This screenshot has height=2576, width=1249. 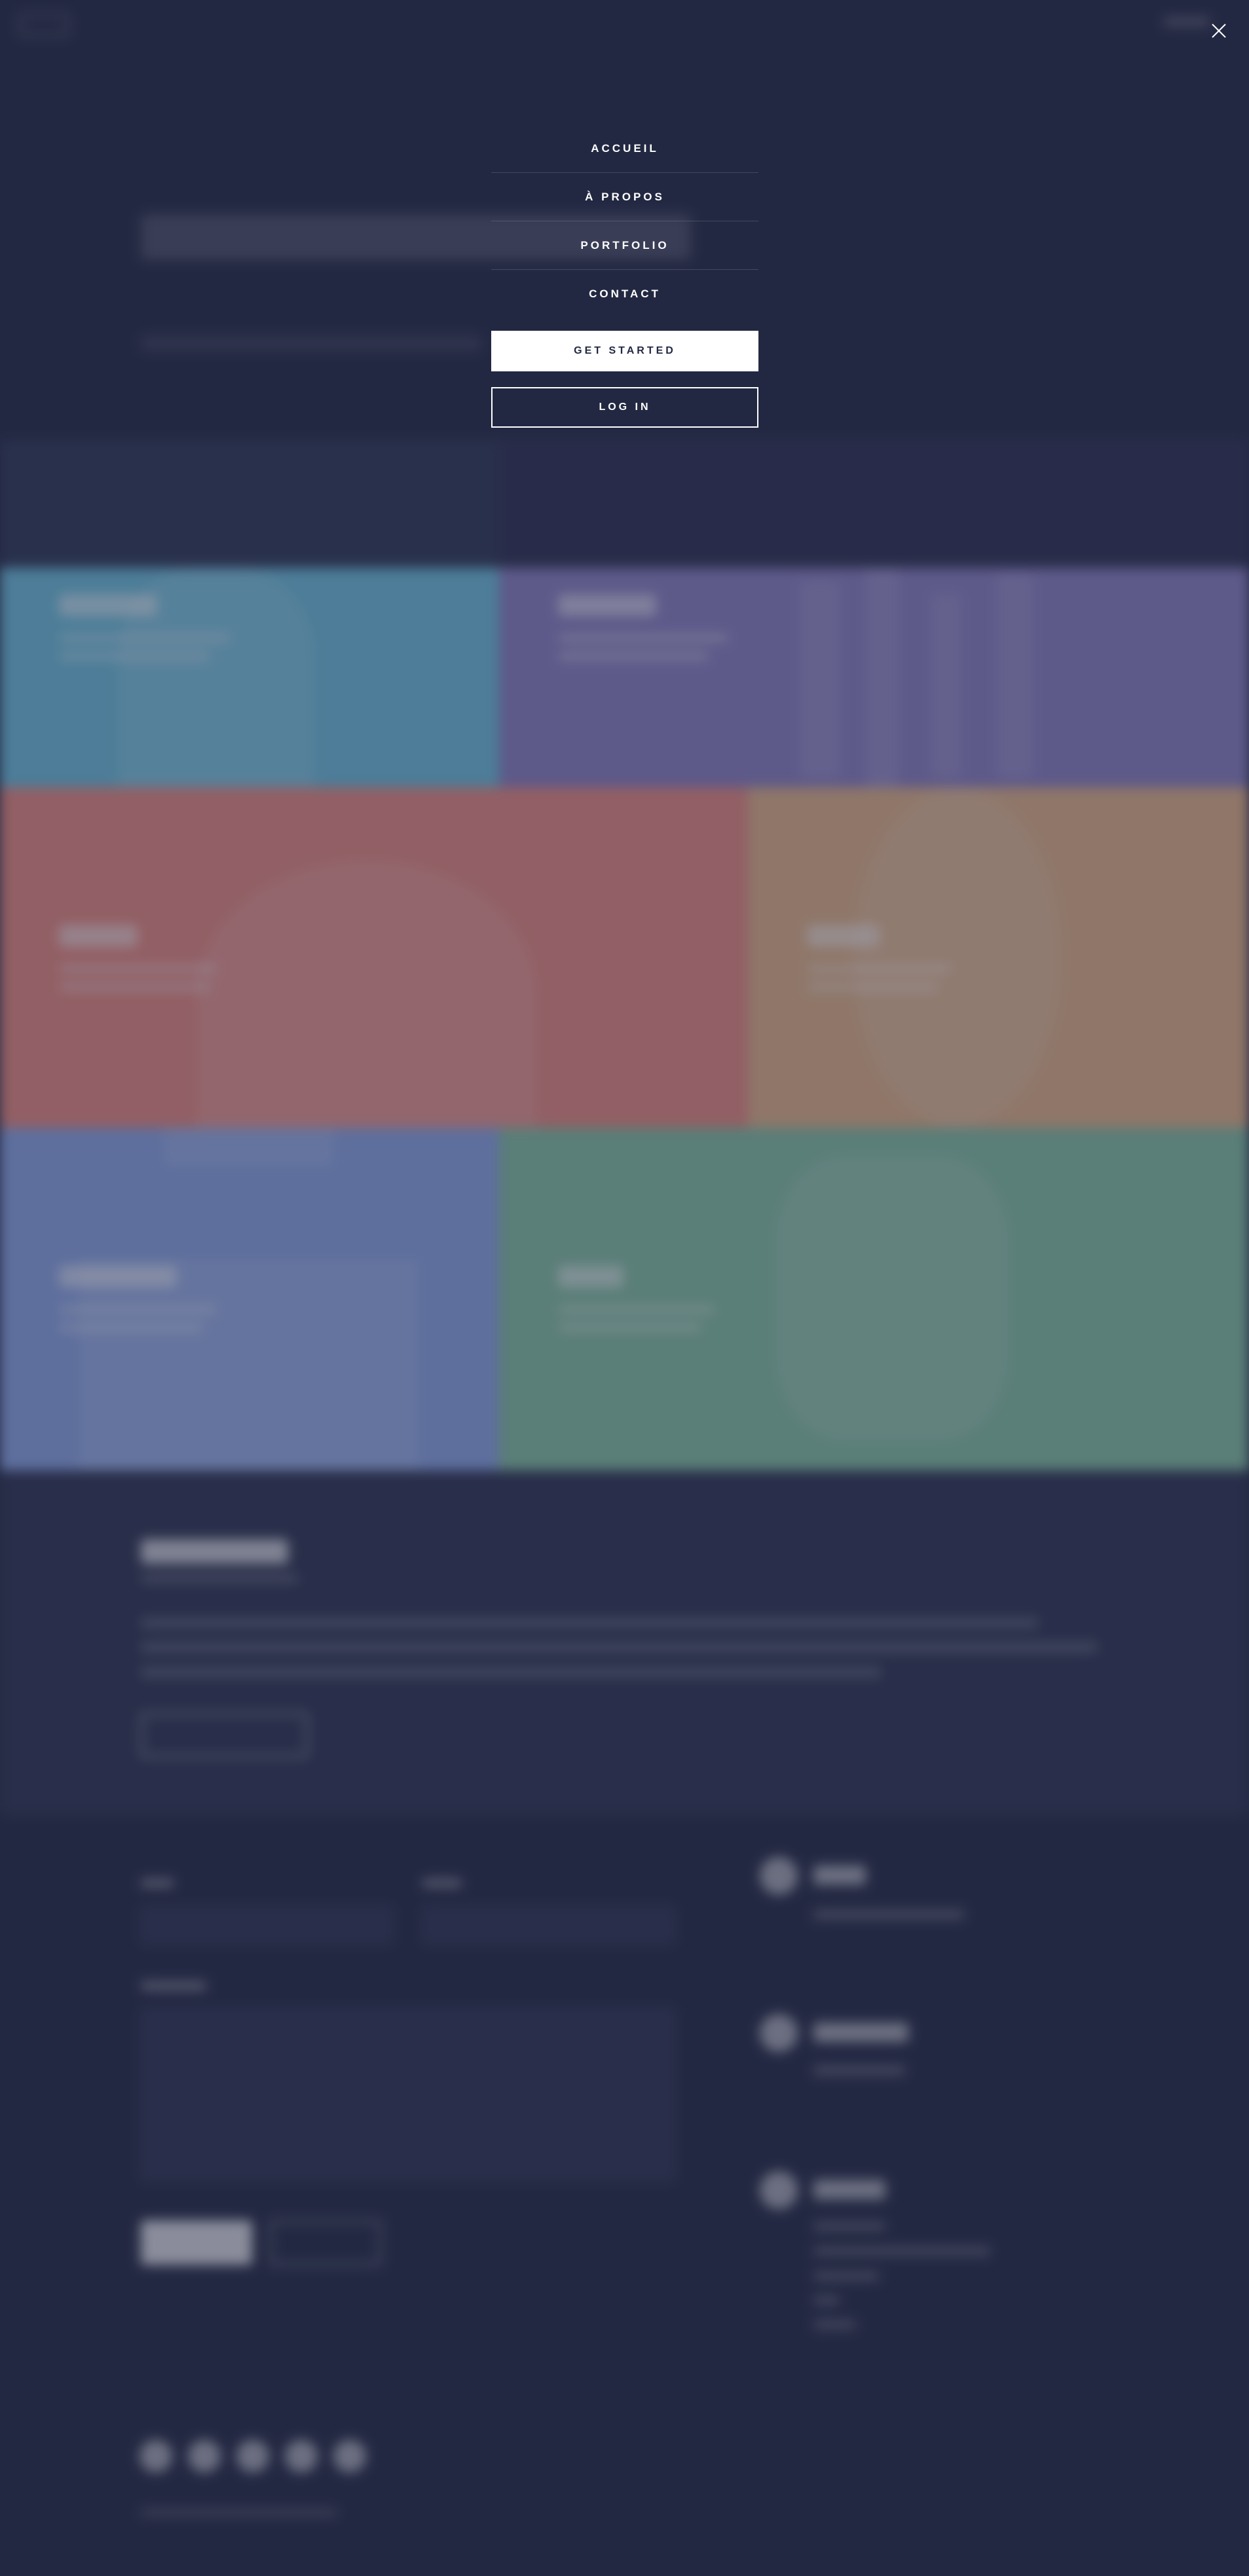 I want to click on menu-item-a-propos: À PROPOS, so click(x=624, y=196).